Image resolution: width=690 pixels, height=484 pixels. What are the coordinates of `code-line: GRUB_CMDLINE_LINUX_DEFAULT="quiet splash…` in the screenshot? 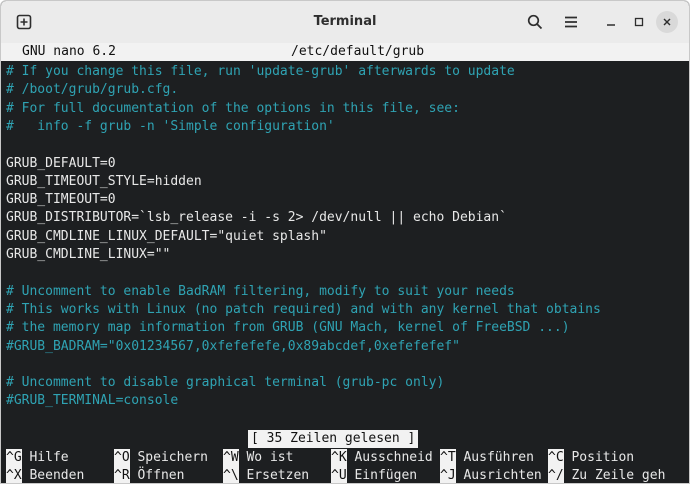 It's located at (166, 236).